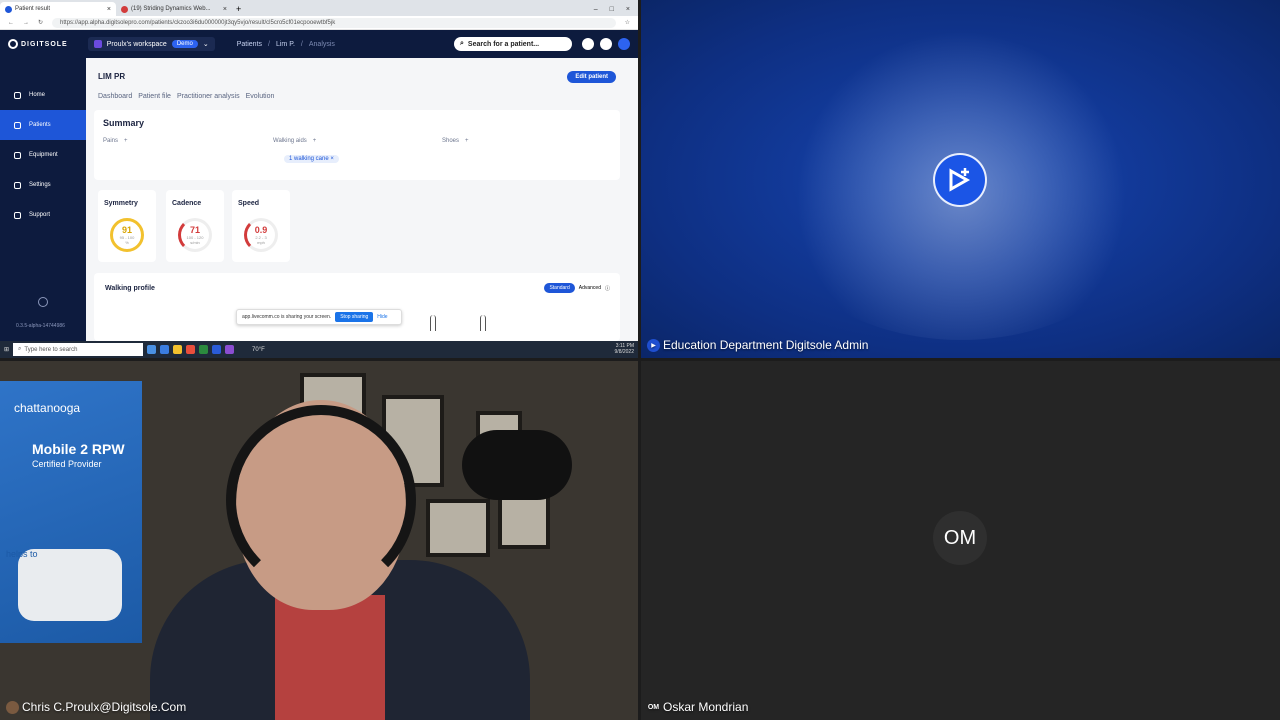 This screenshot has height=720, width=1280. Describe the element at coordinates (22, 554) in the screenshot. I see `poster-tagline: helps to` at that location.